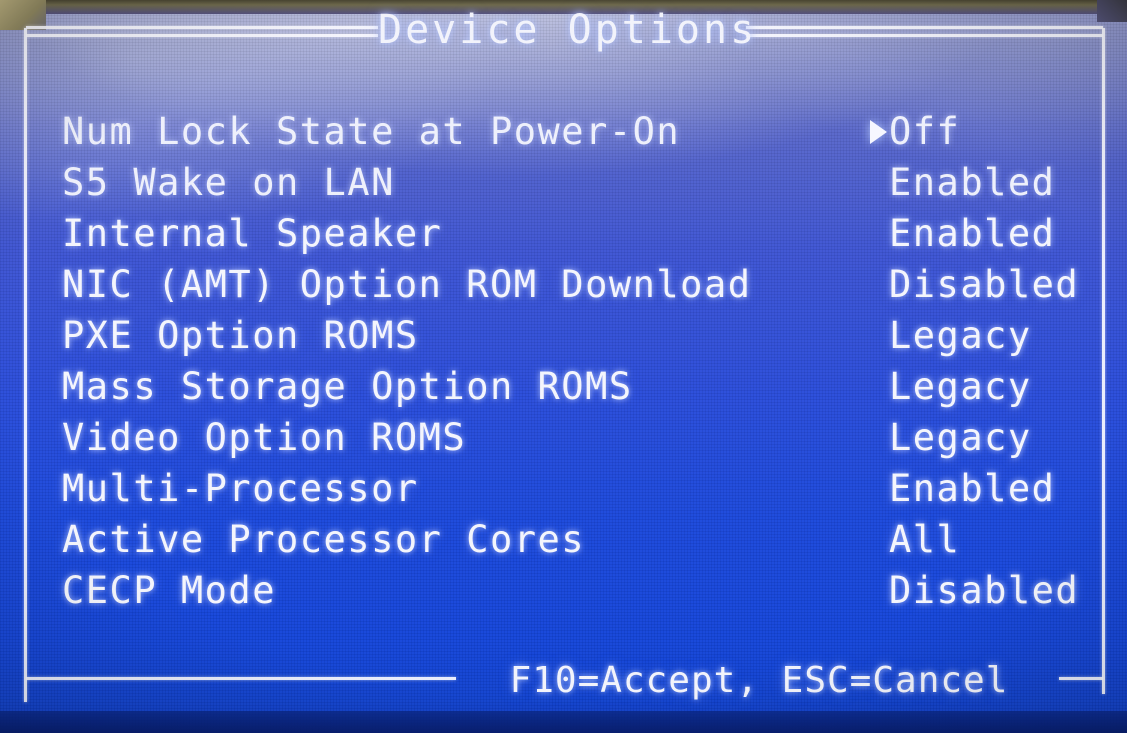  What do you see at coordinates (240, 335) in the screenshot?
I see `option-label: PXE Option ROMS` at bounding box center [240, 335].